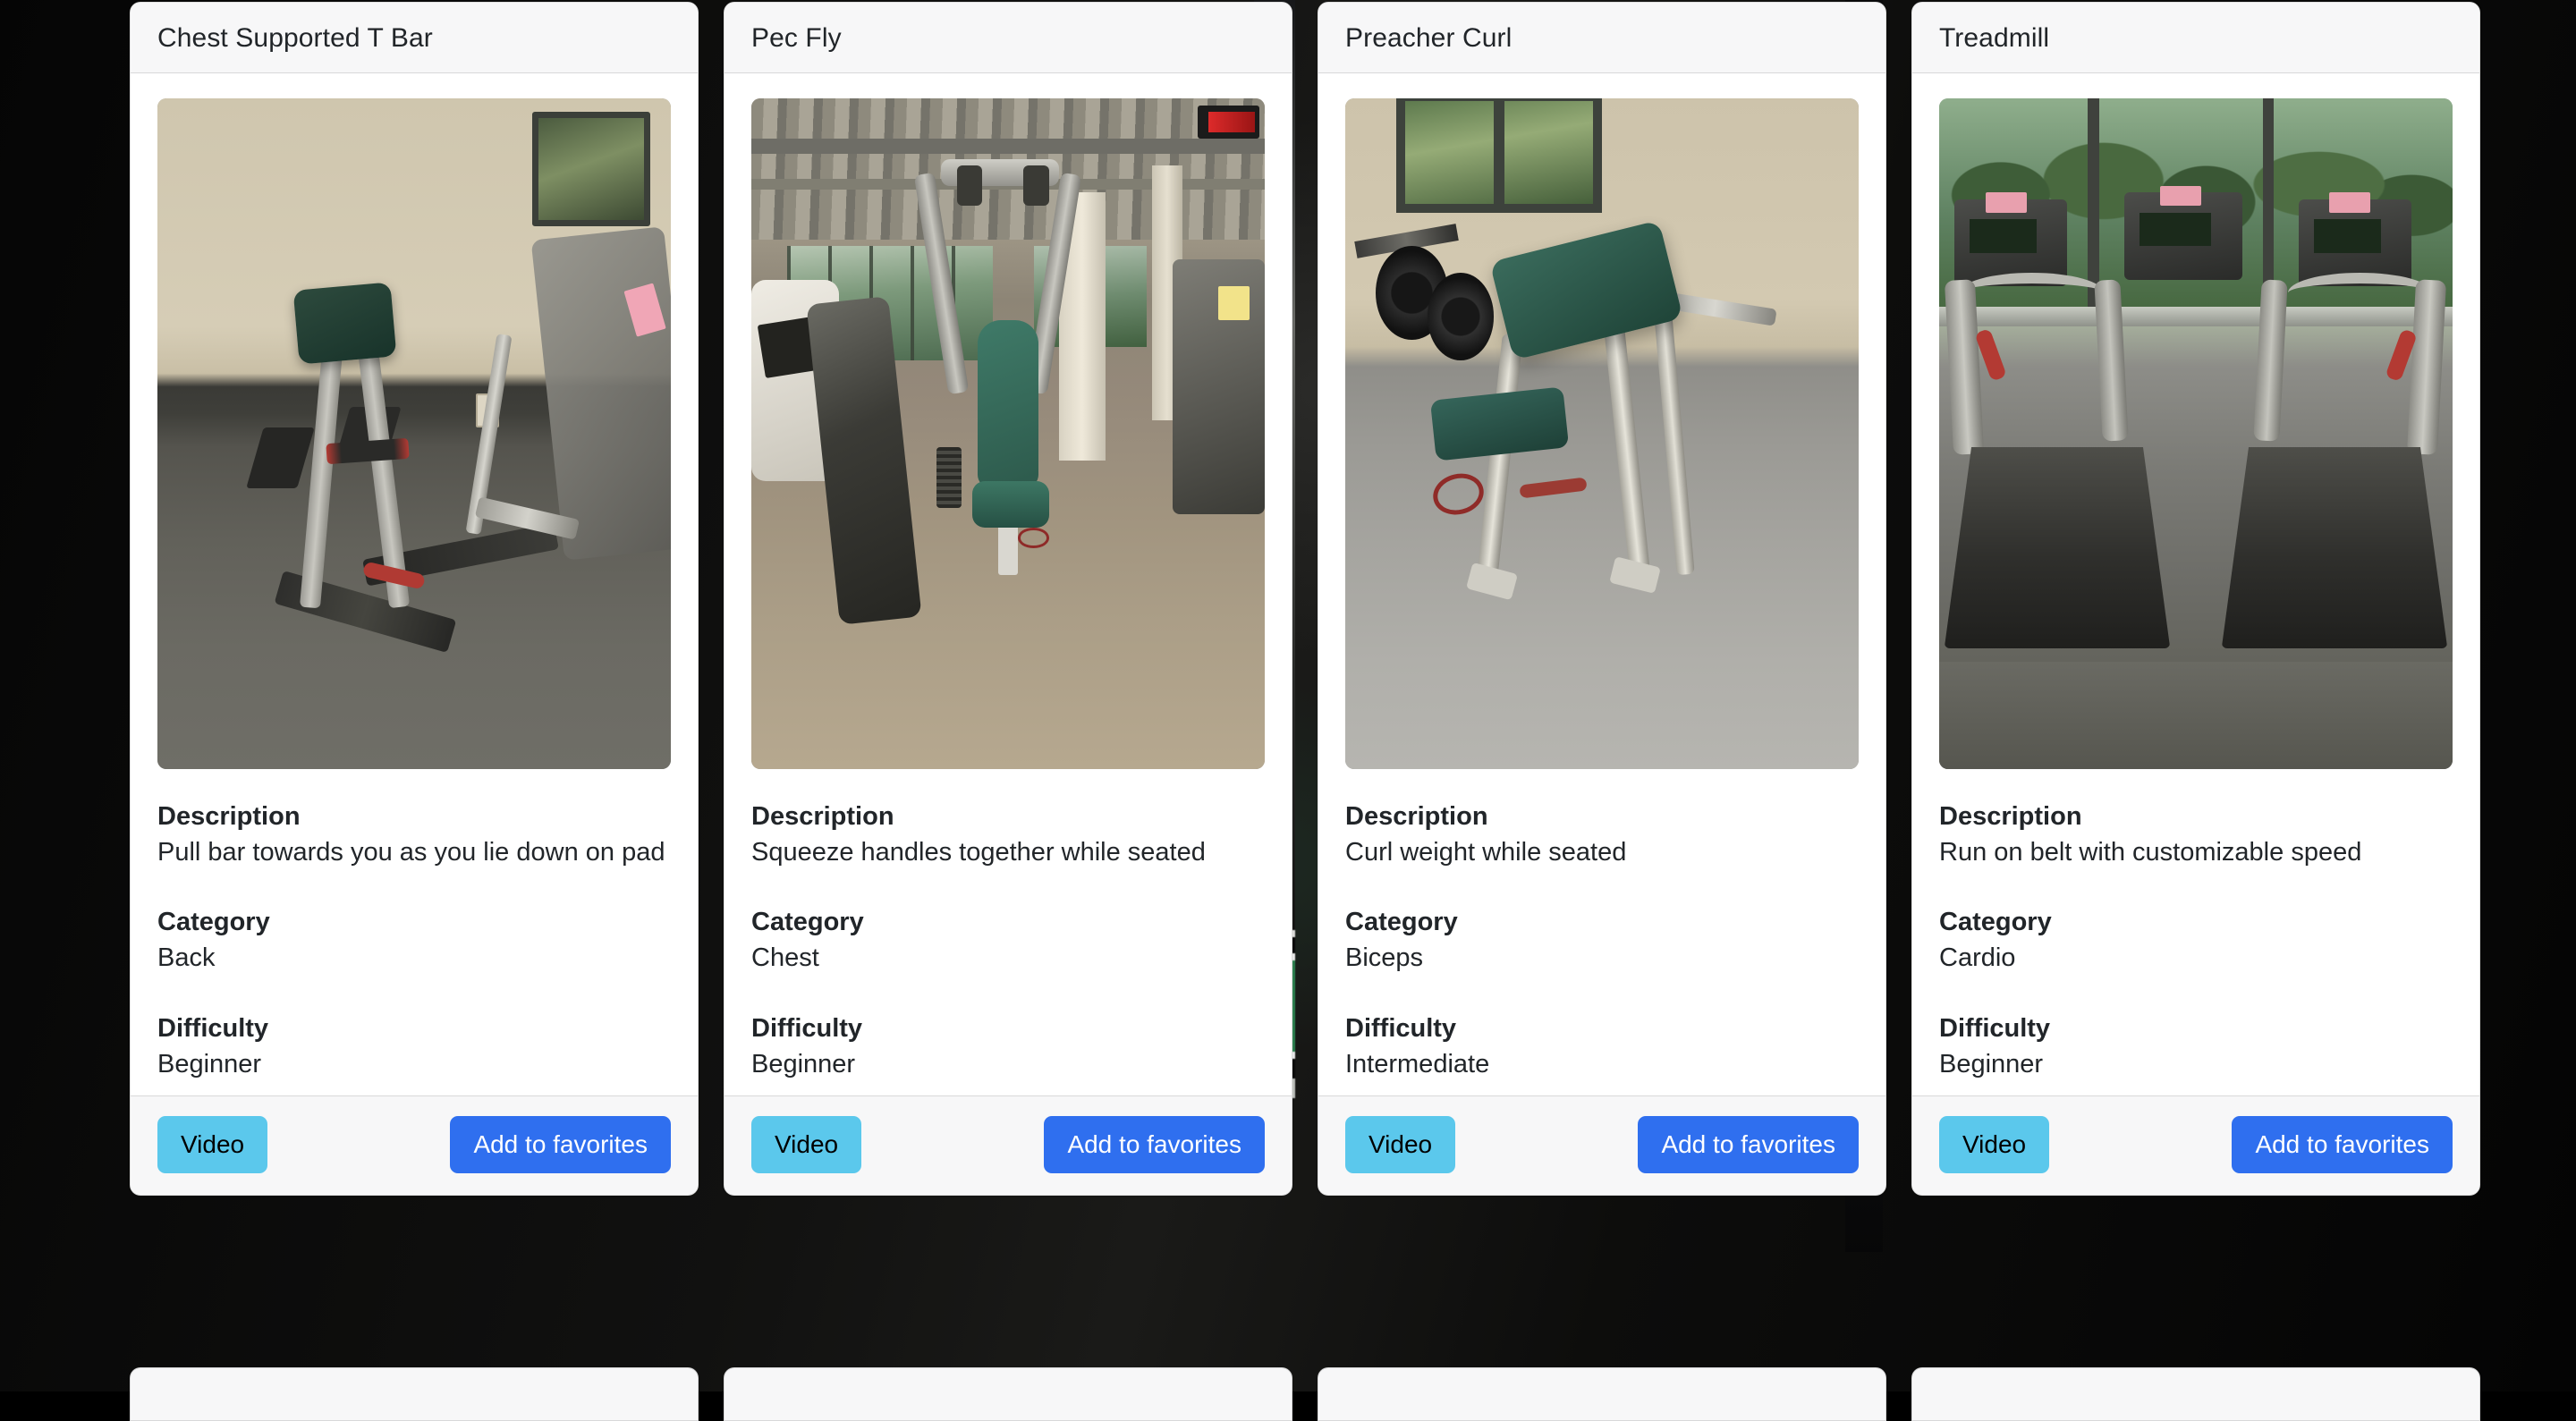  I want to click on category-value: Chest, so click(1008, 959).